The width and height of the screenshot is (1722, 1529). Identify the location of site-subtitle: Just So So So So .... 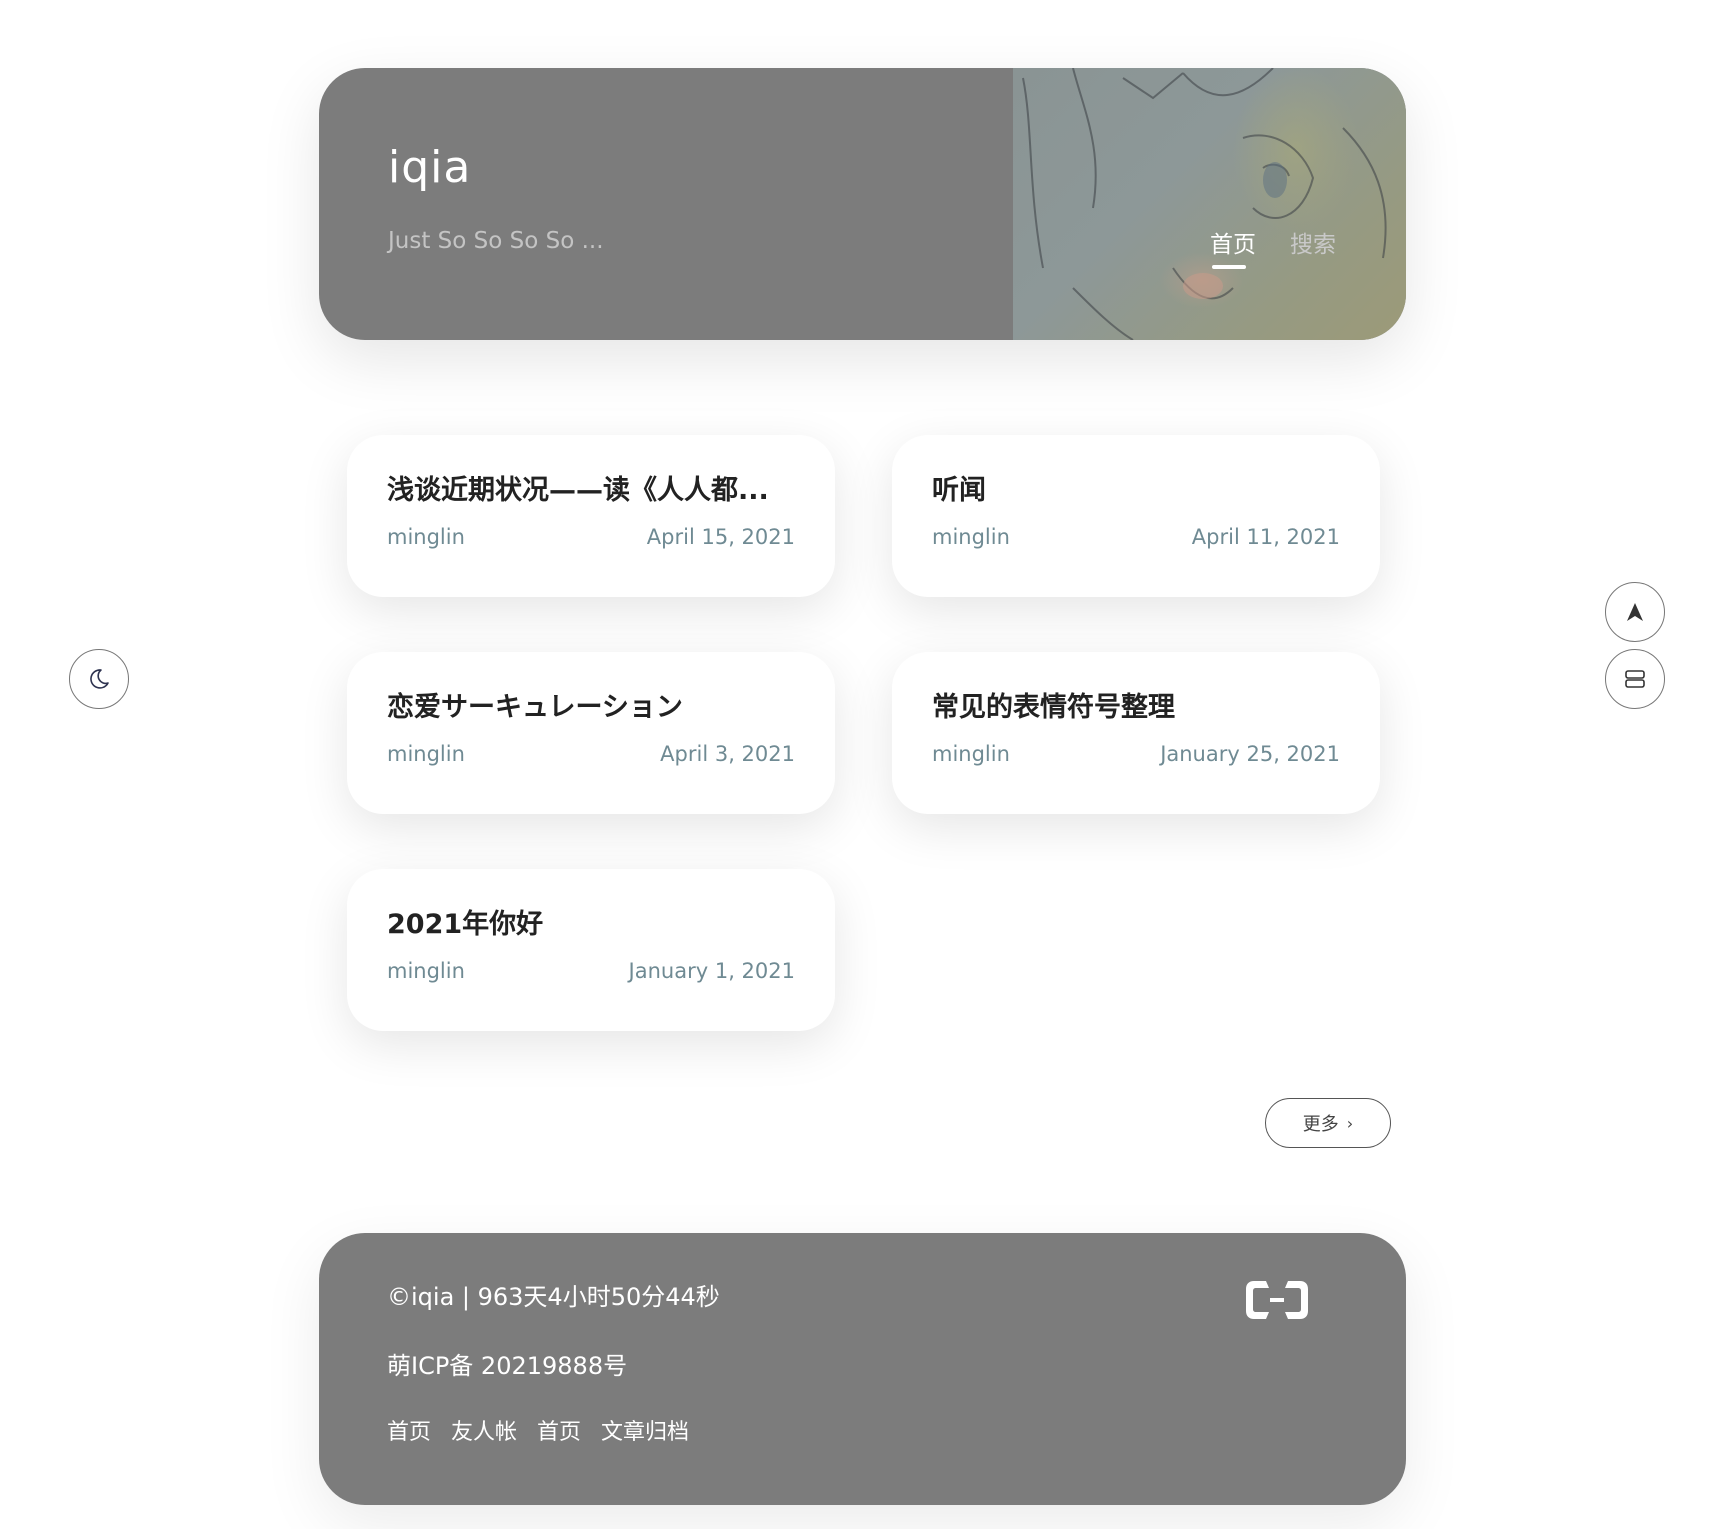
(496, 241).